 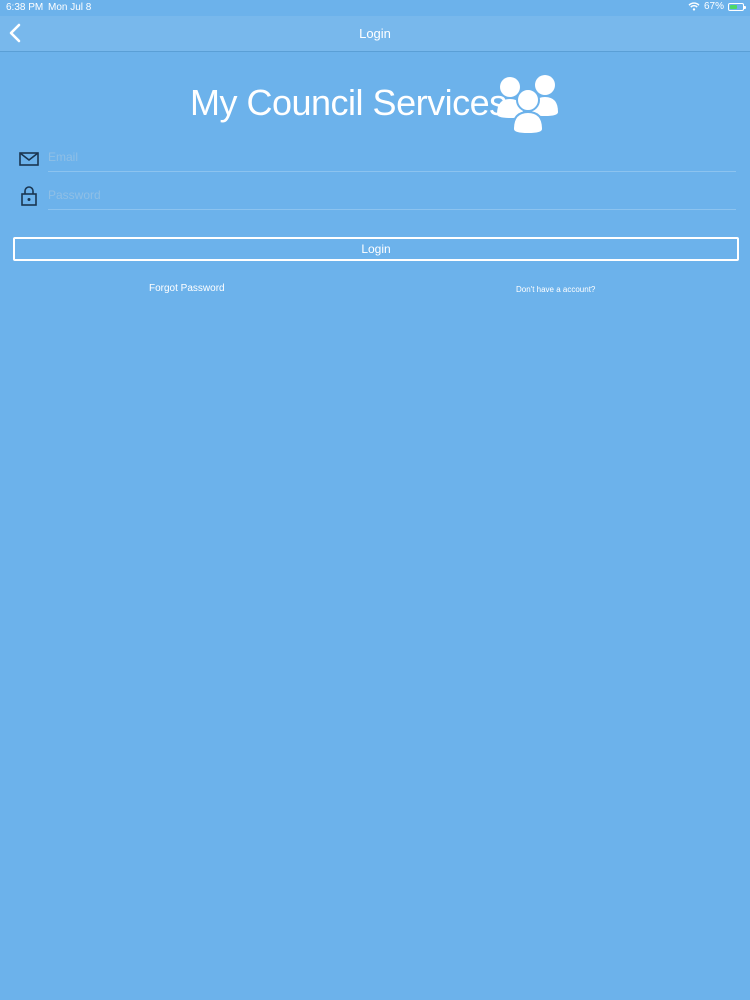 I want to click on envelope-icon, so click(x=29, y=159).